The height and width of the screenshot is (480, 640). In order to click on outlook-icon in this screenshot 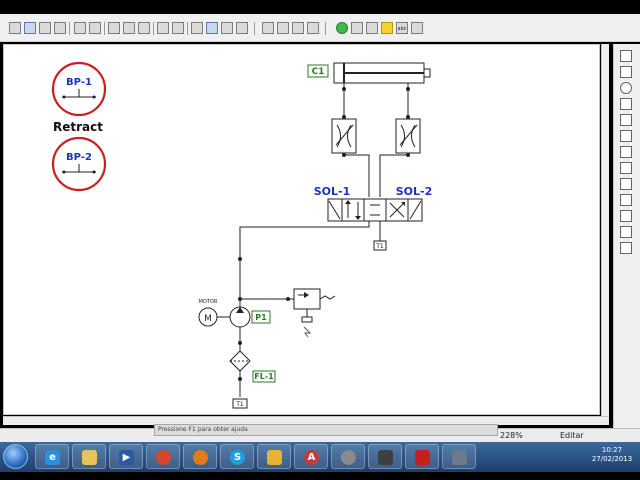, I will do `click(274, 457)`.